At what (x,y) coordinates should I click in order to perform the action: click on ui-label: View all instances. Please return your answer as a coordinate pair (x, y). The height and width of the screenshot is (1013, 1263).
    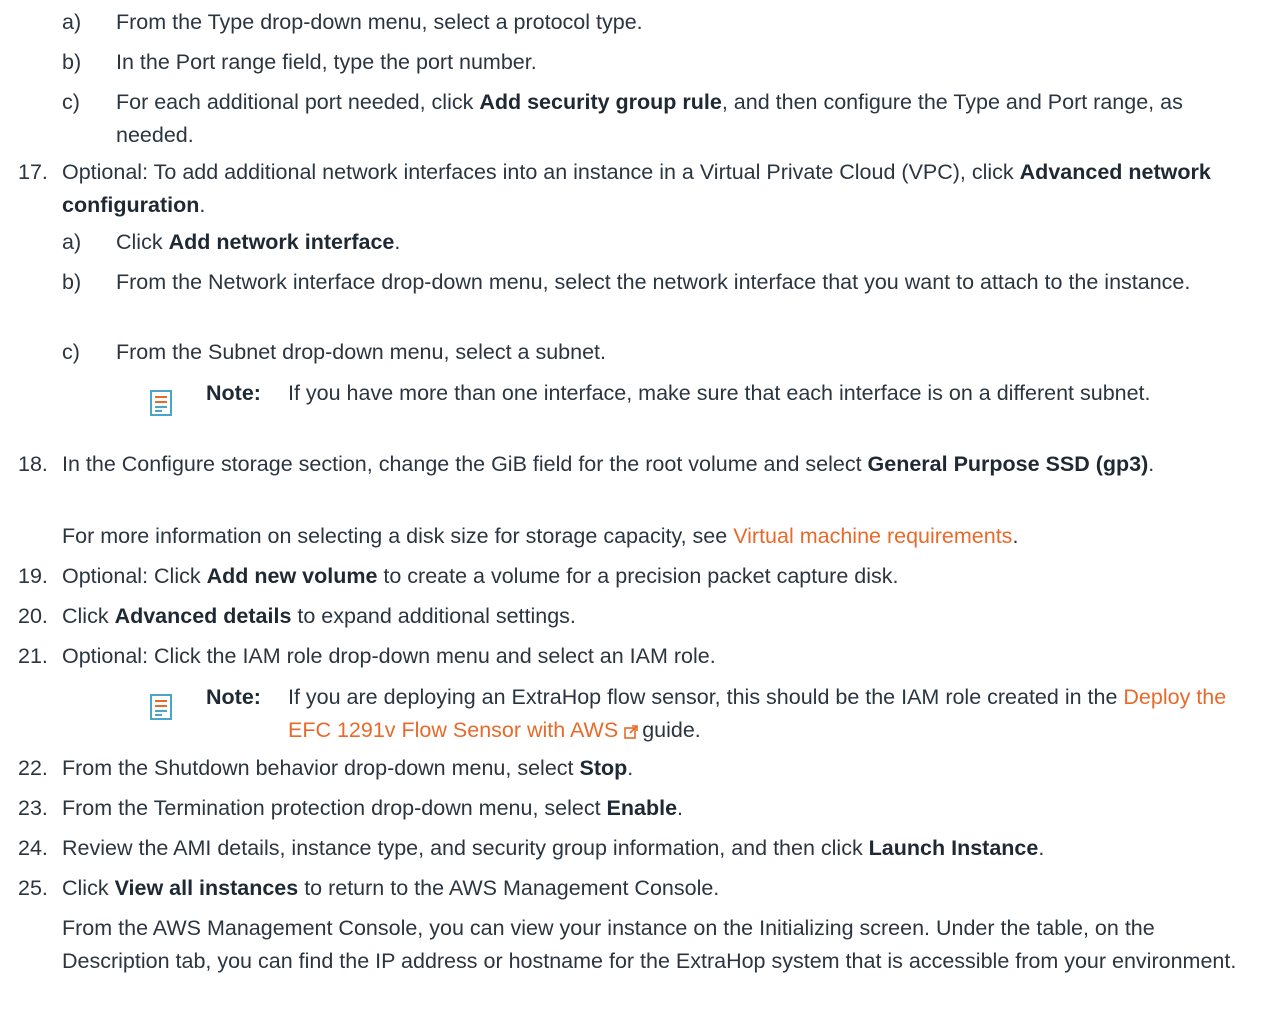
    Looking at the image, I should click on (206, 888).